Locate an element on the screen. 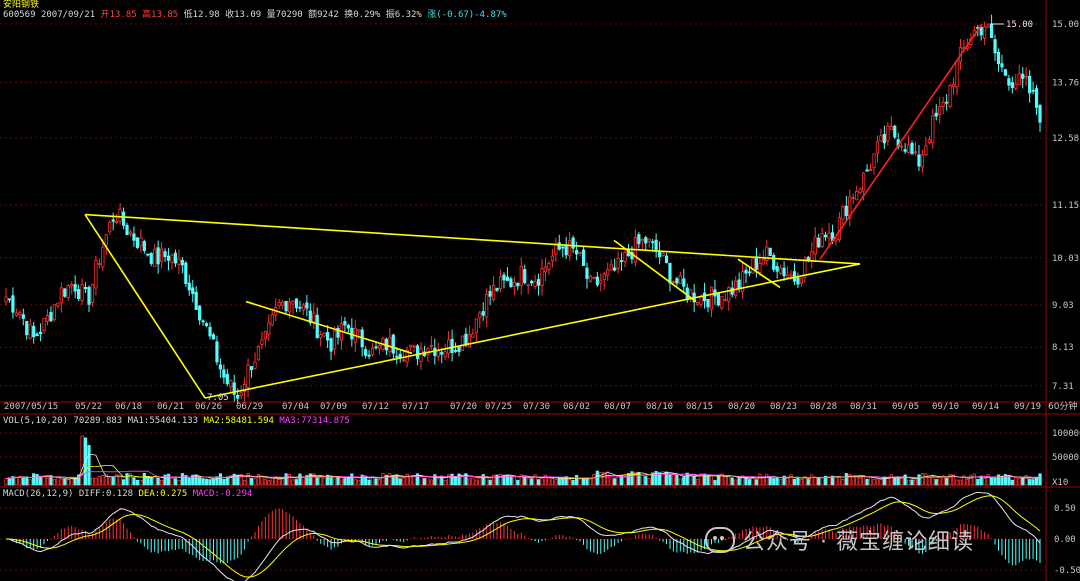 The width and height of the screenshot is (1080, 581). date-tick-label: 07/17 is located at coordinates (415, 407).